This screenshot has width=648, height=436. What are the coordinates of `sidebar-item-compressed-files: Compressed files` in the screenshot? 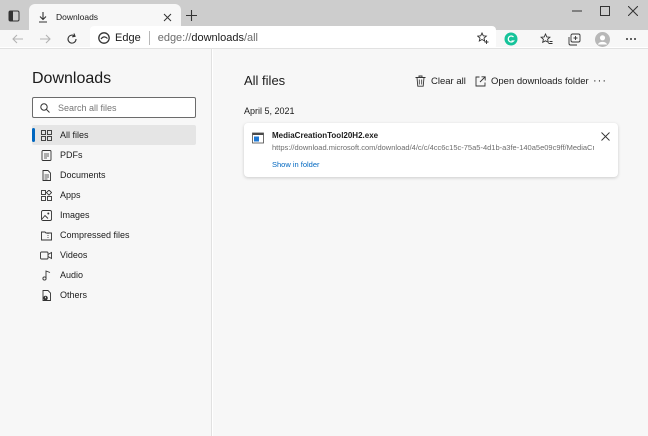 It's located at (114, 235).